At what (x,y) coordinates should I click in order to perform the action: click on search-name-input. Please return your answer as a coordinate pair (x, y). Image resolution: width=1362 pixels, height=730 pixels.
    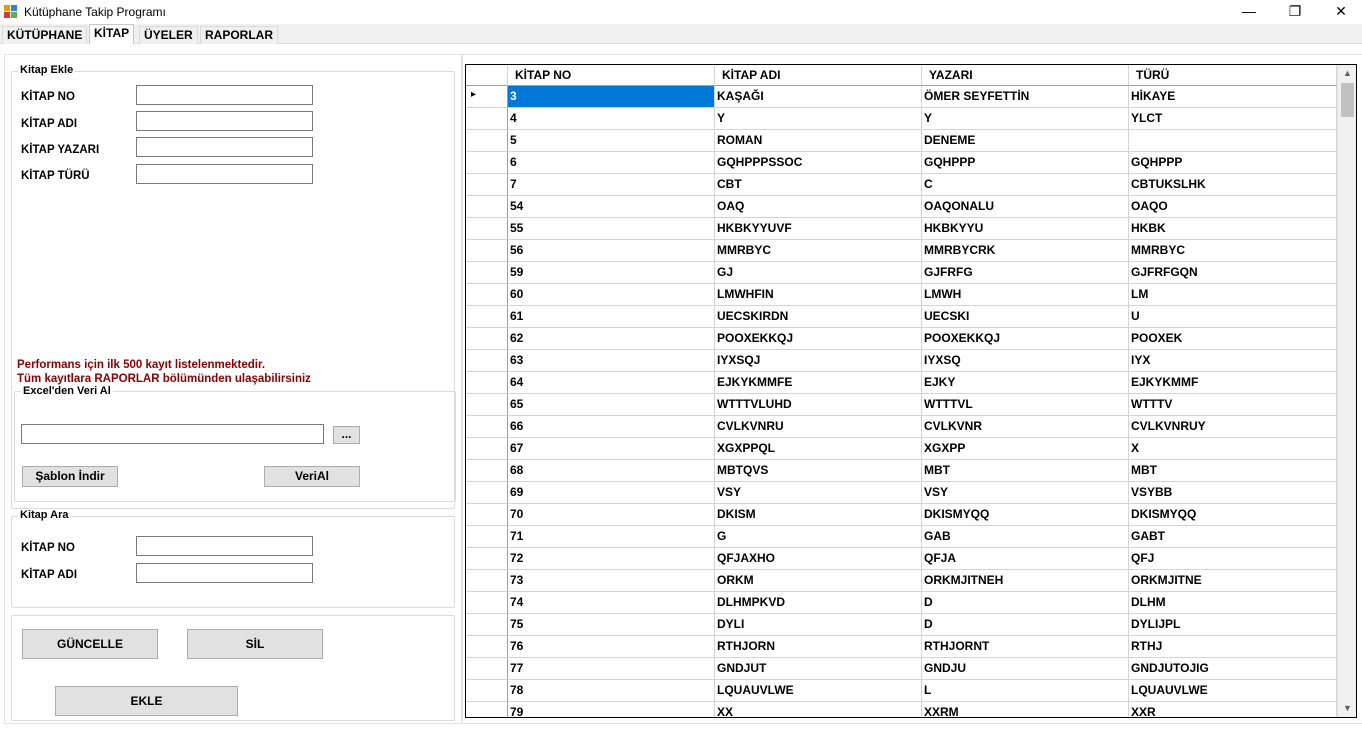
    Looking at the image, I should click on (224, 573).